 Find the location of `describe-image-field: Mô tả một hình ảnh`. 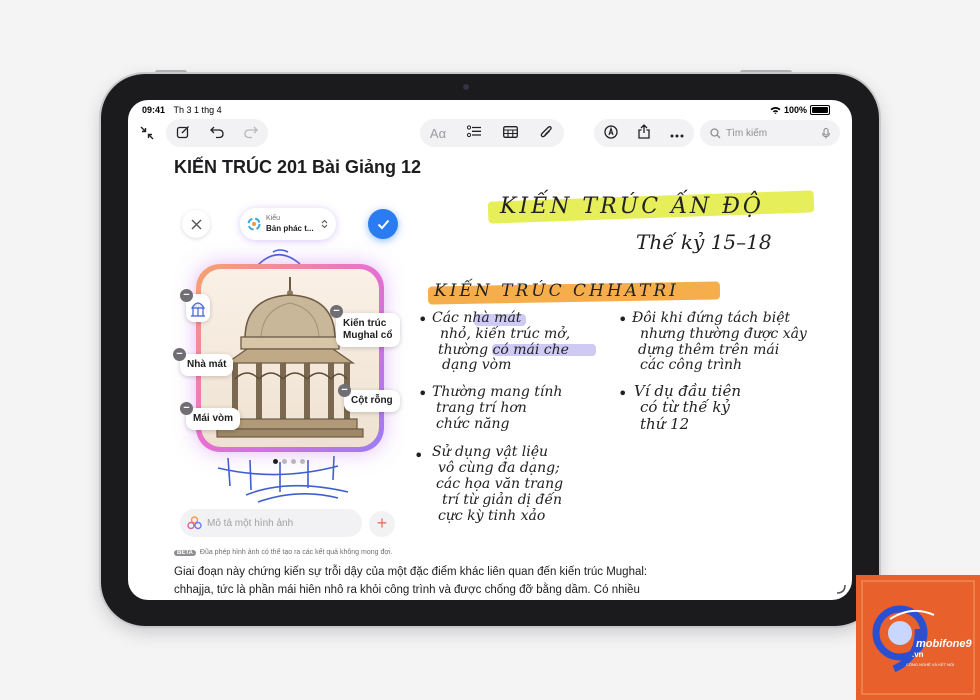

describe-image-field: Mô tả một hình ảnh is located at coordinates (271, 523).